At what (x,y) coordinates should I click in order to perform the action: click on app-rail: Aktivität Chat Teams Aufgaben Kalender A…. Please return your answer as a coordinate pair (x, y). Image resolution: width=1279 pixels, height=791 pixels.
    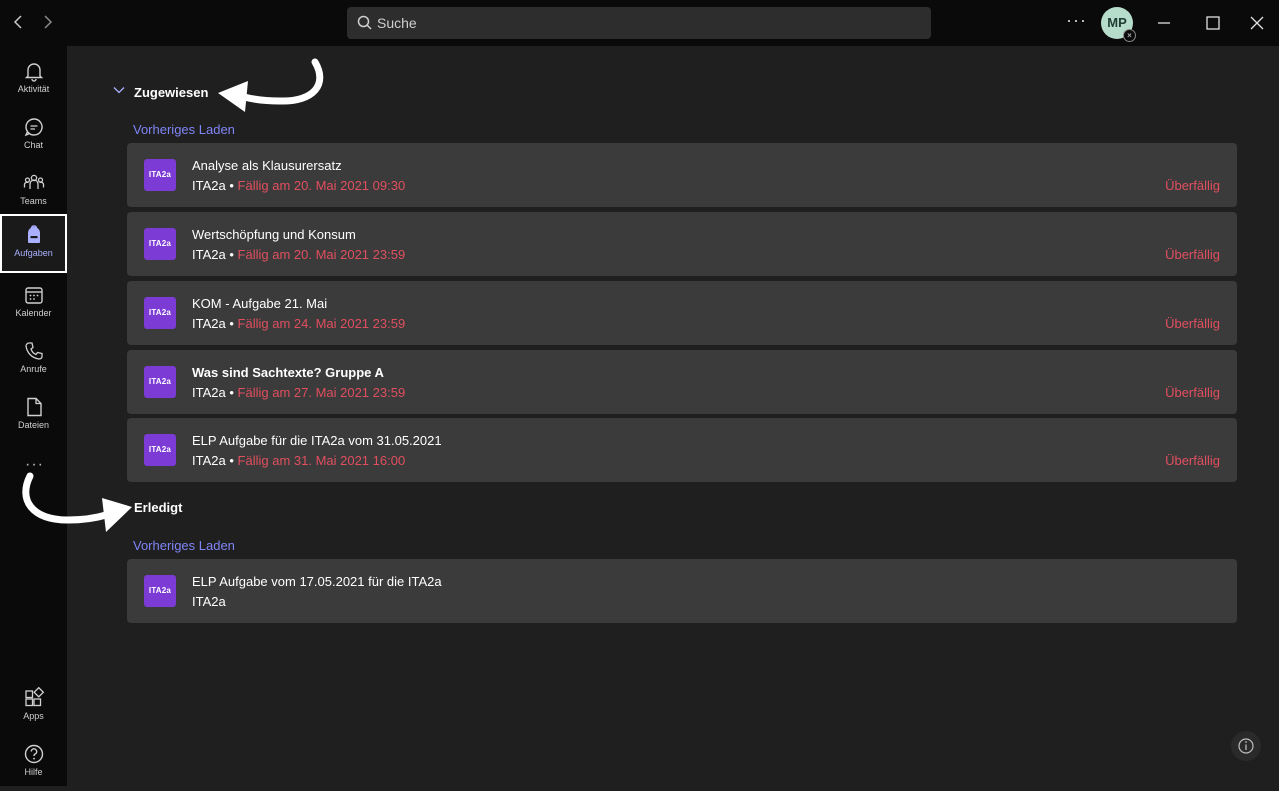
    Looking at the image, I should click on (33, 416).